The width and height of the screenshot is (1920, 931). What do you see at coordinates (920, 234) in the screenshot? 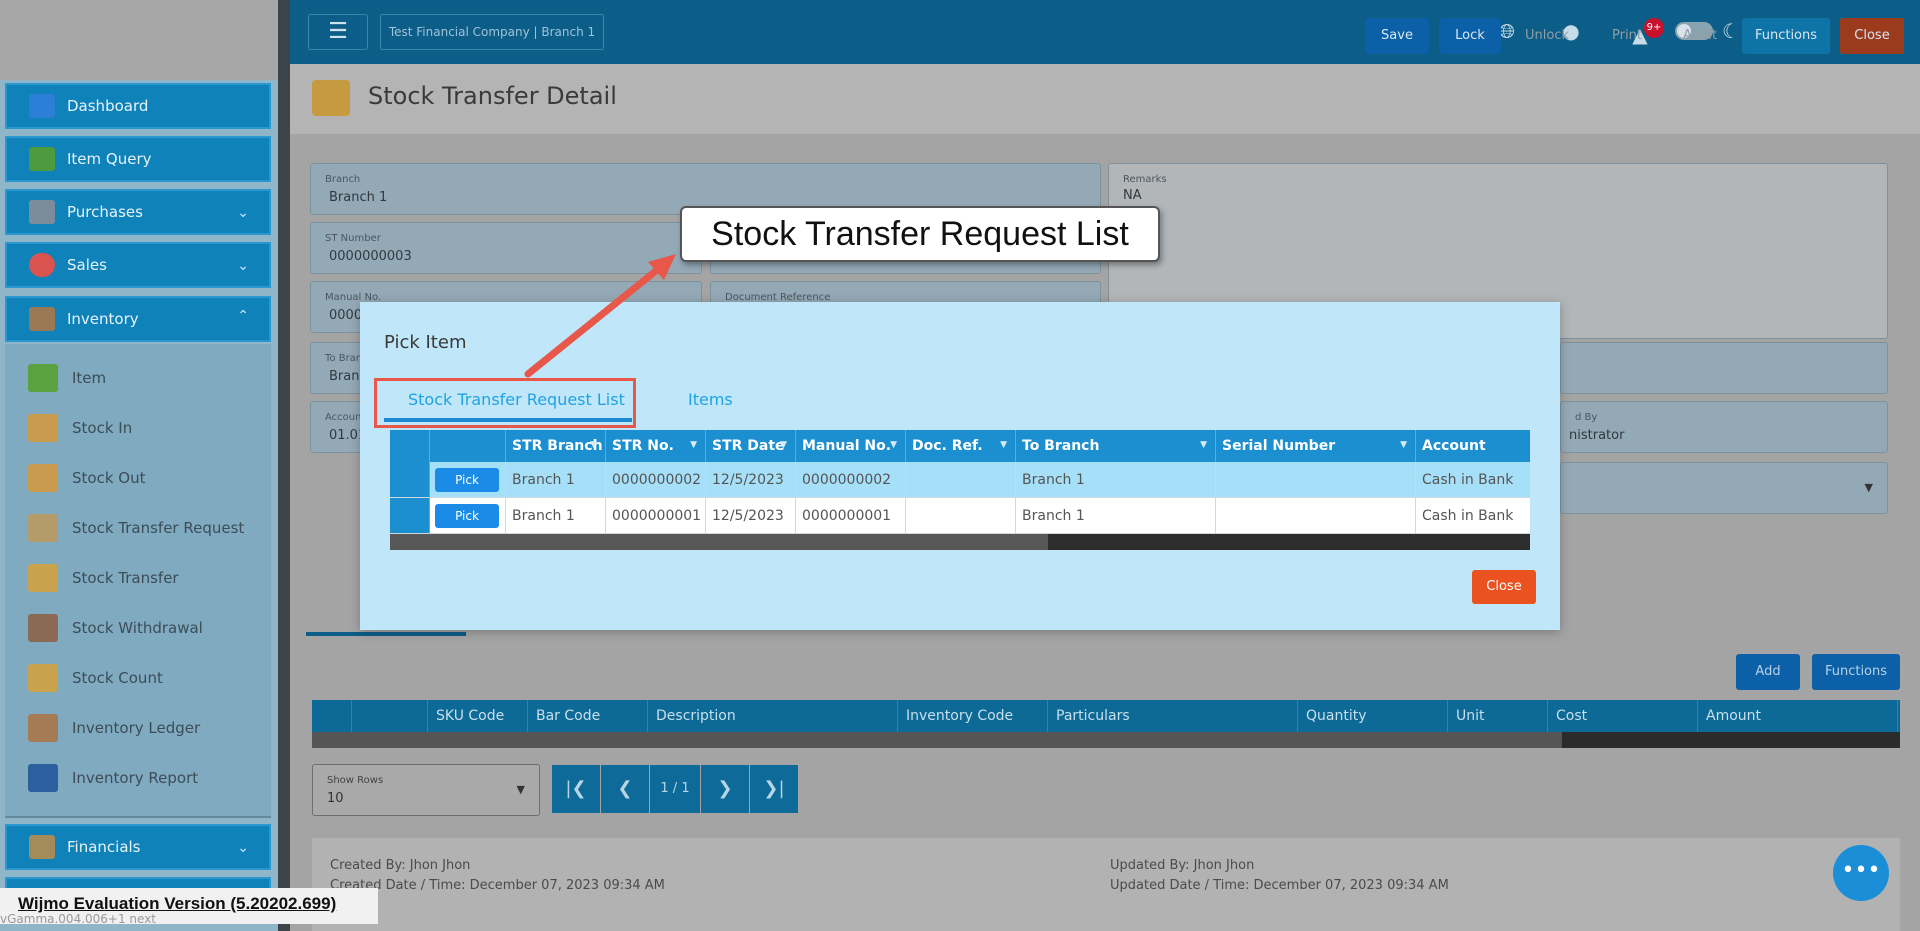
I see `annotation-callout: Stock Transfer Request List` at bounding box center [920, 234].